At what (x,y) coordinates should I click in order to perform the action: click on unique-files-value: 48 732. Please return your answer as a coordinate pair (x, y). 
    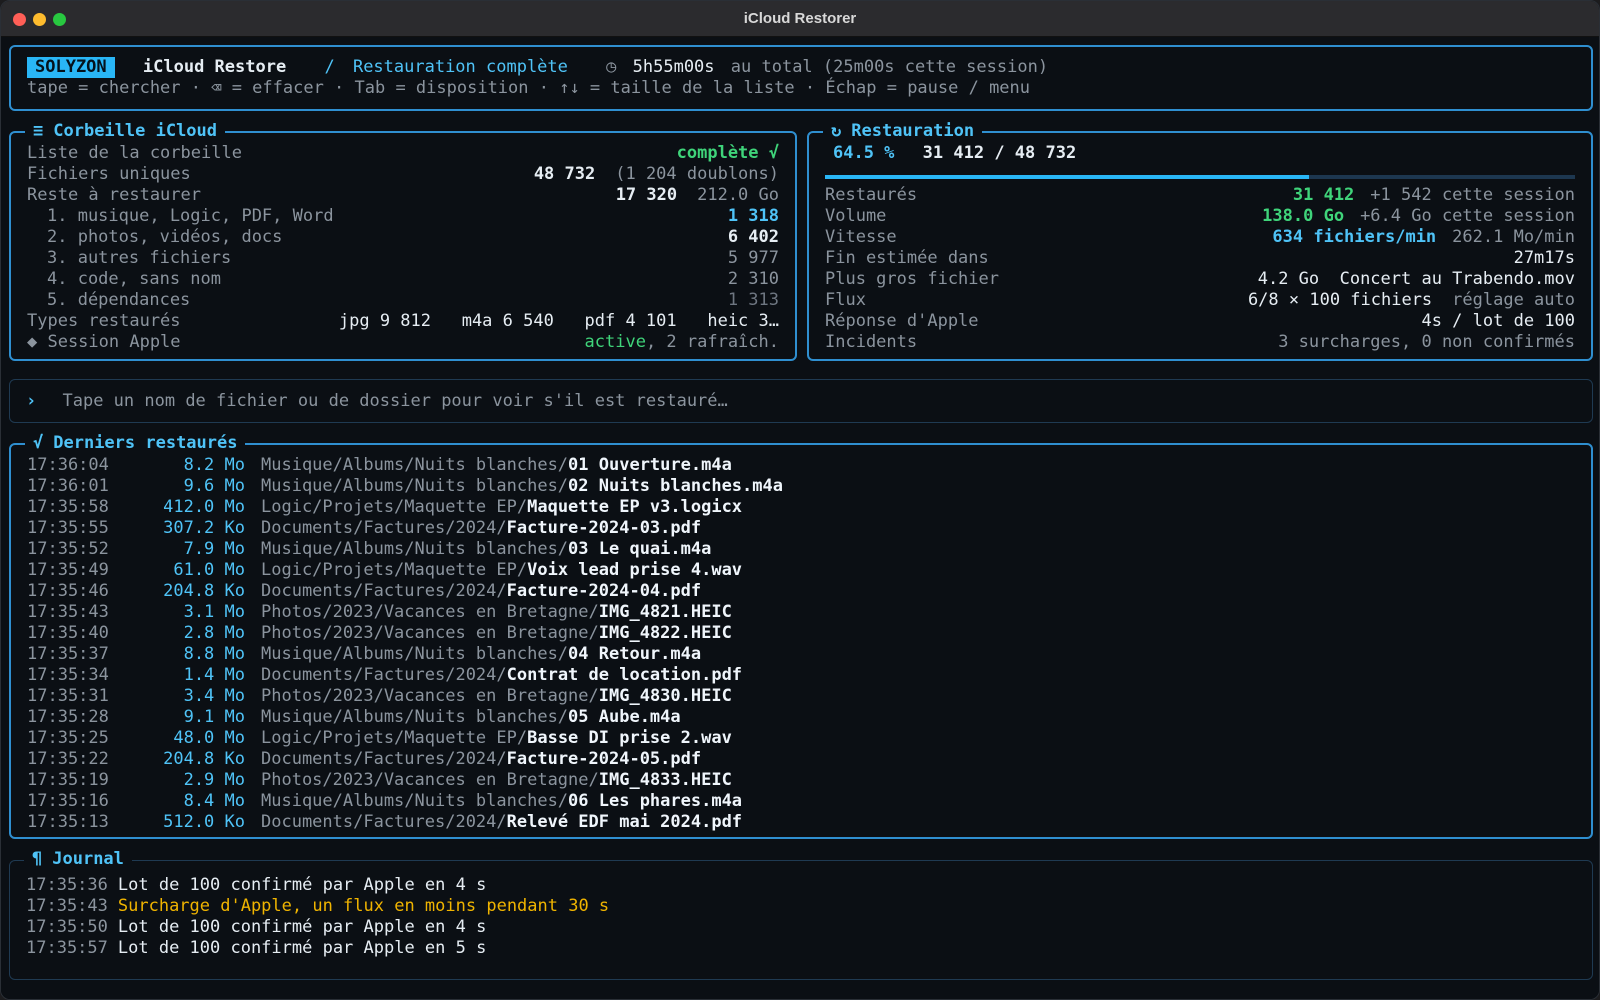
    Looking at the image, I should click on (564, 174).